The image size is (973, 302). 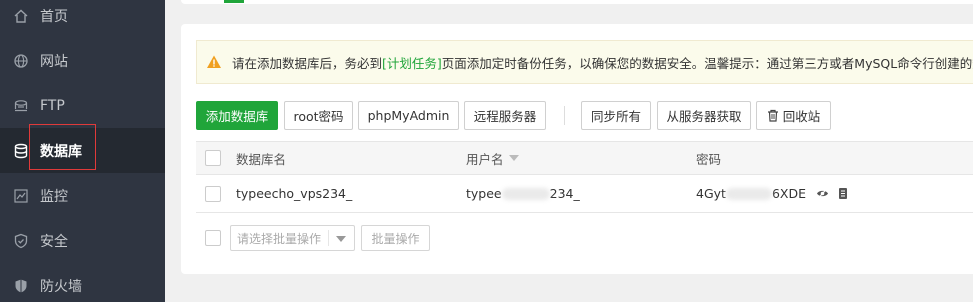 I want to click on root-password-button: root密码, so click(x=318, y=115).